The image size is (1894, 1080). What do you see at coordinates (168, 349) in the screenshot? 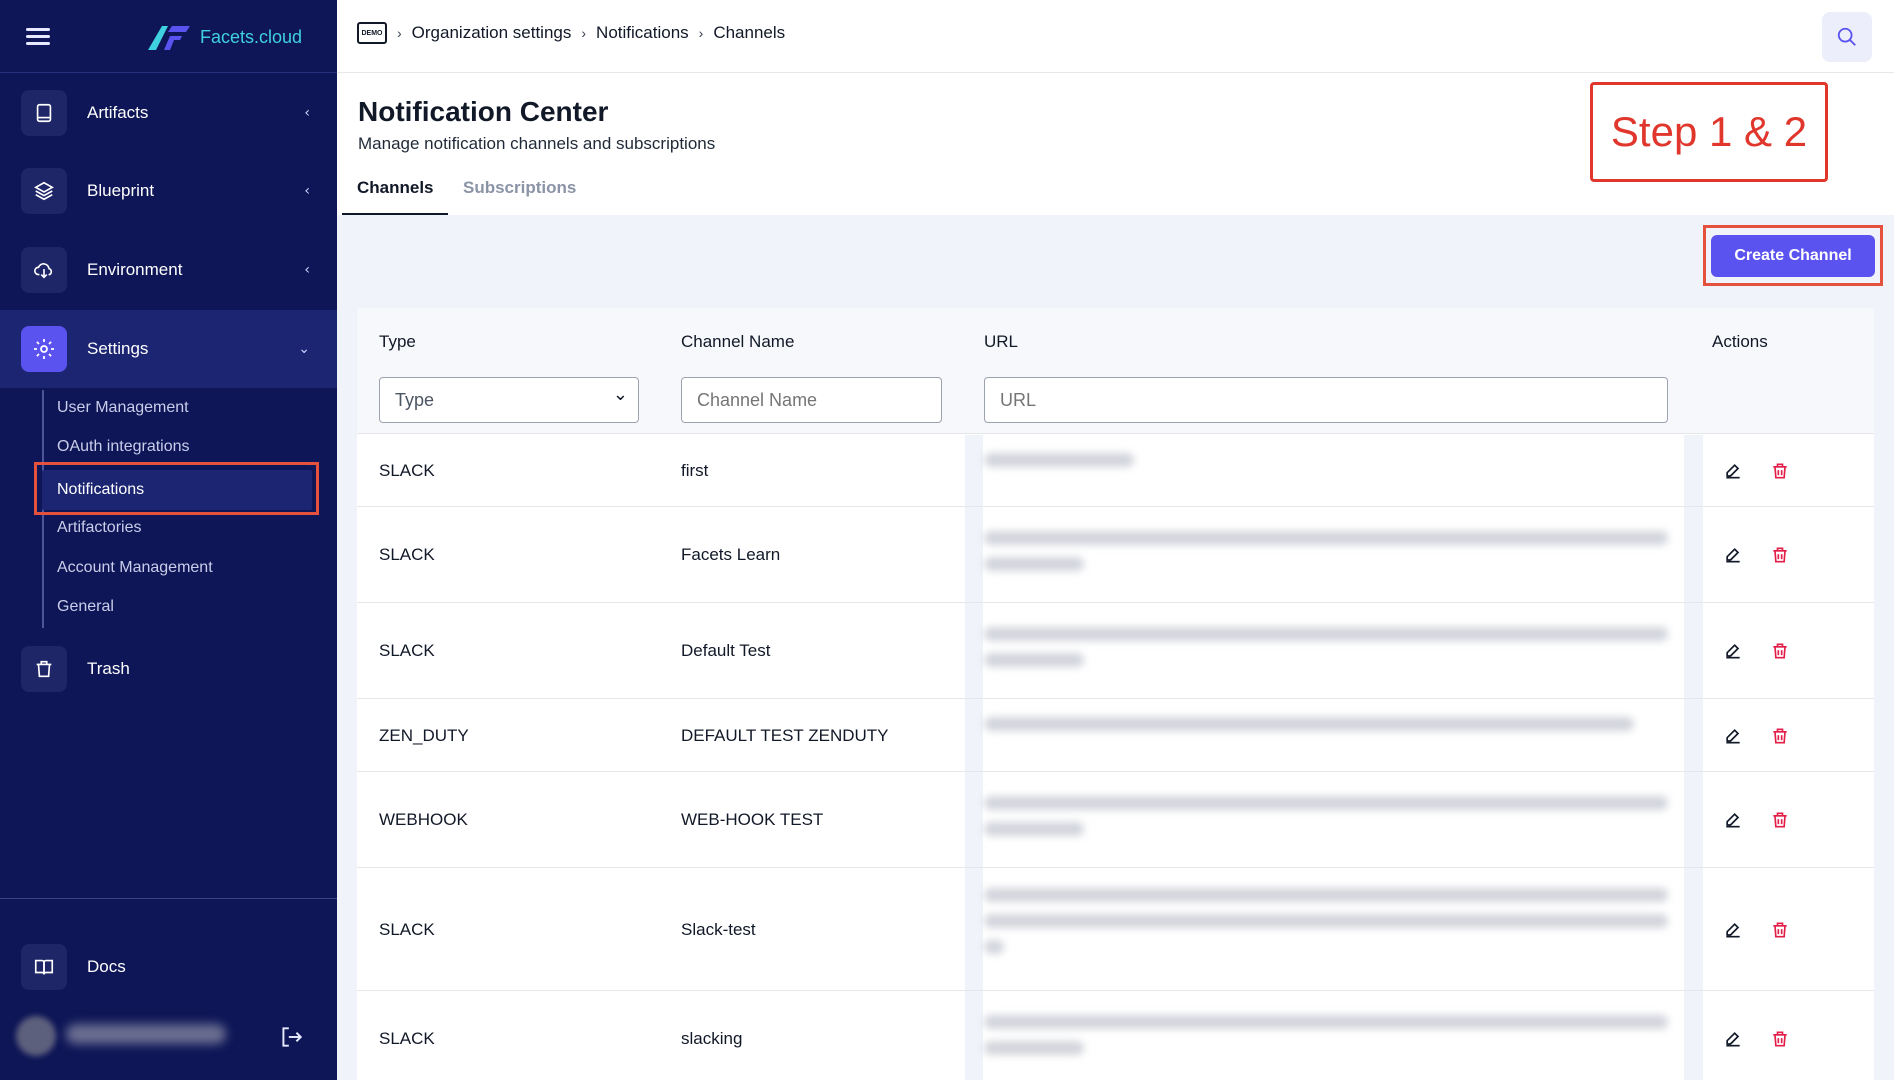
I see `sidebar-item-settings: Settings ⌄` at bounding box center [168, 349].